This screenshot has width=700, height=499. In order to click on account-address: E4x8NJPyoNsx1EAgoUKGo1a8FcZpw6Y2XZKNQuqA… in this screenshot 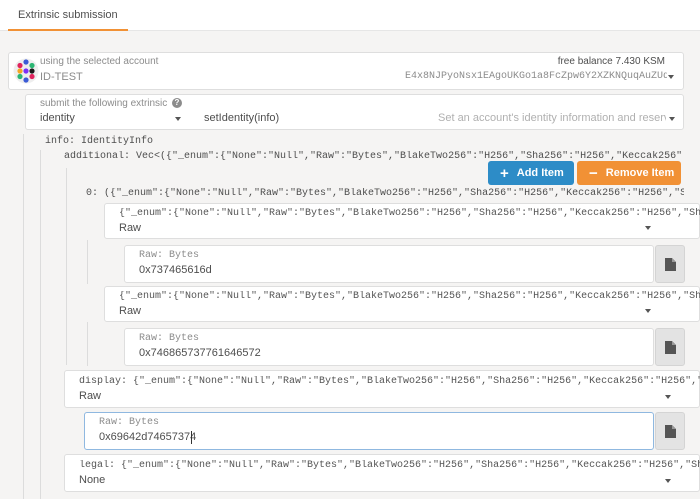, I will do `click(536, 76)`.